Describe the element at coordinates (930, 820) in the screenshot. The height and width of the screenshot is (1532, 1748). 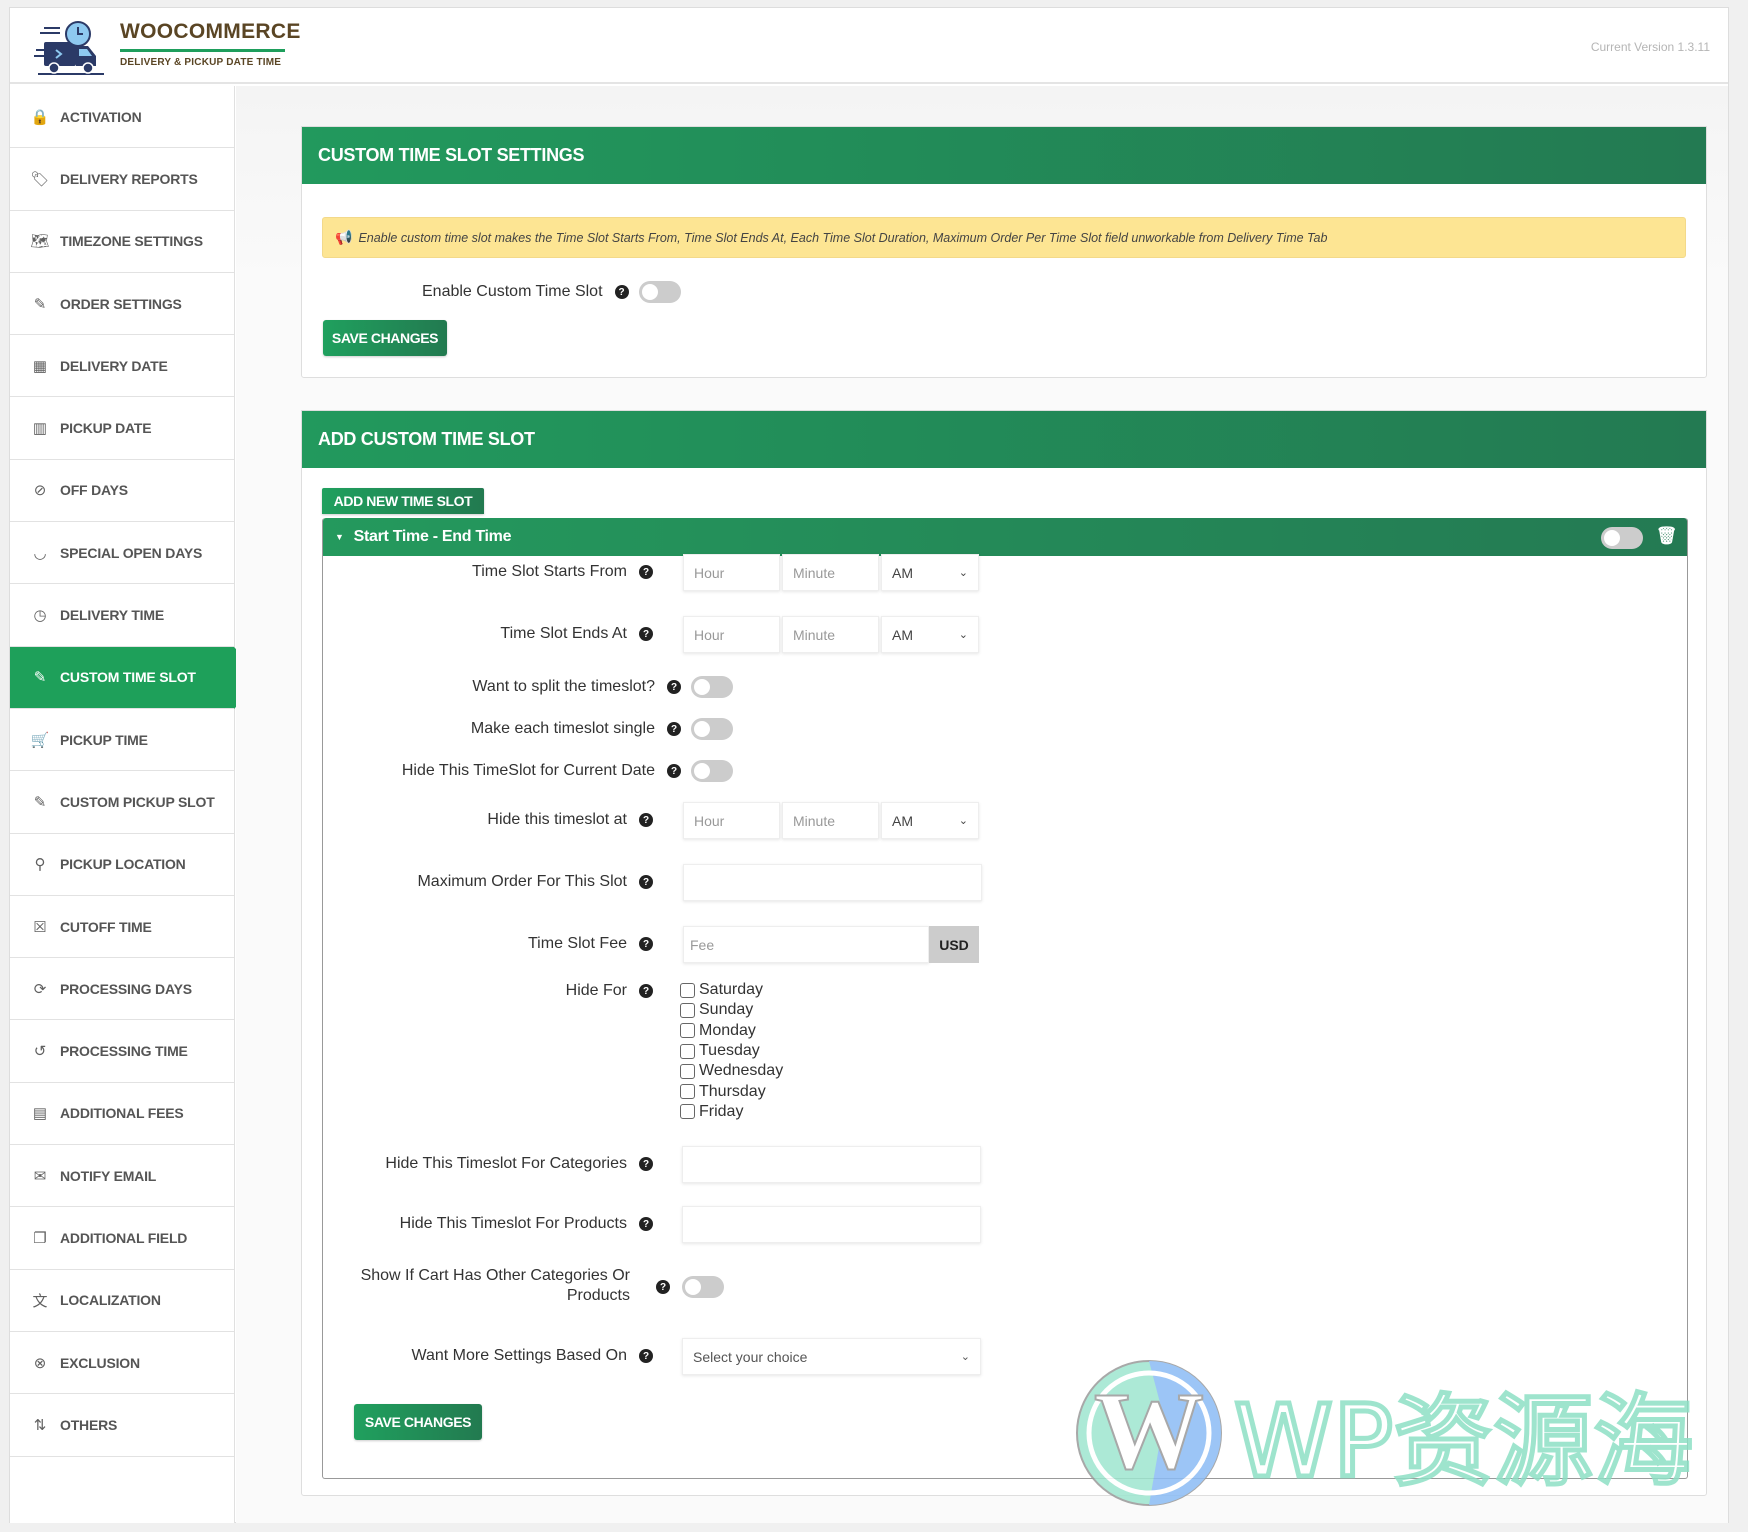
I see `hide-ampm-select: AM ⌄` at that location.